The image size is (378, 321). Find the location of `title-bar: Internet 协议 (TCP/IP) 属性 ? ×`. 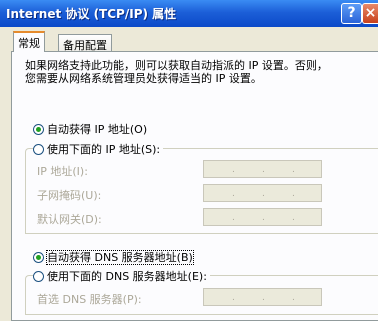

title-bar: Internet 协议 (TCP/IP) 属性 ? × is located at coordinates (189, 13).